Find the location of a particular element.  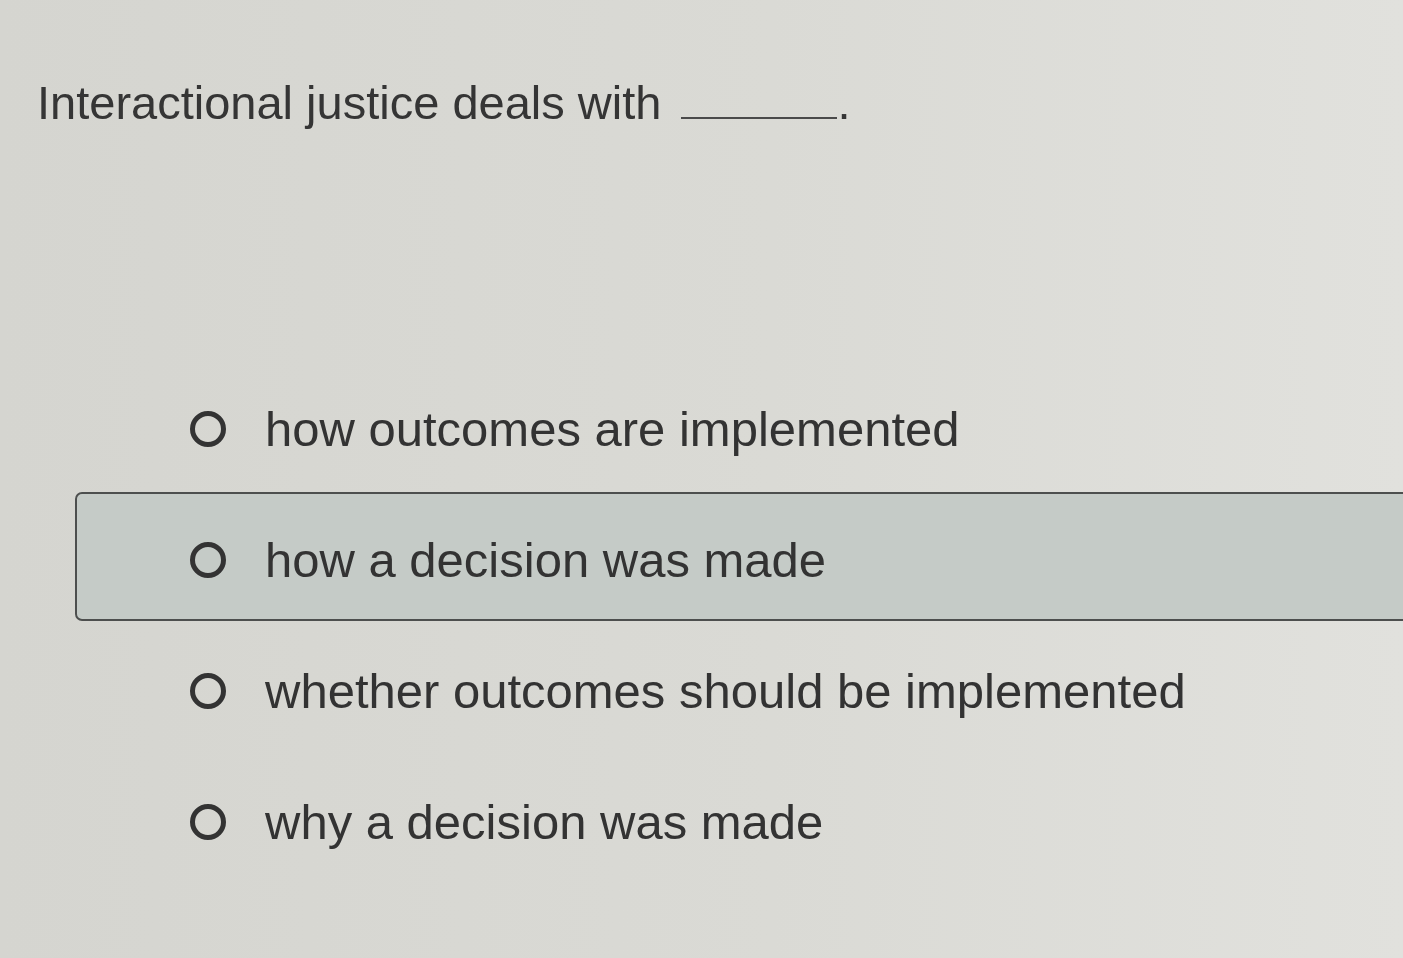

answer-option: how a decision was made is located at coordinates (739, 556).